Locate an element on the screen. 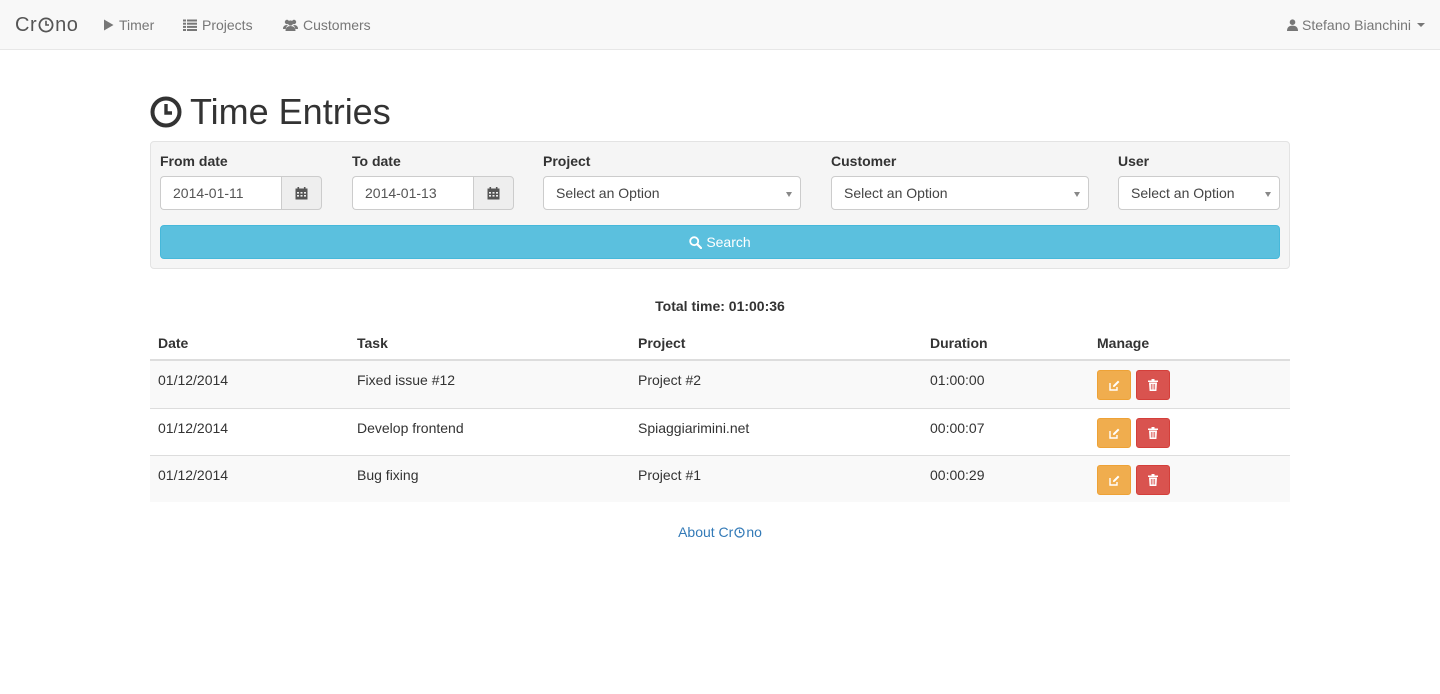 The height and width of the screenshot is (694, 1440). column-header-date: Date is located at coordinates (173, 343).